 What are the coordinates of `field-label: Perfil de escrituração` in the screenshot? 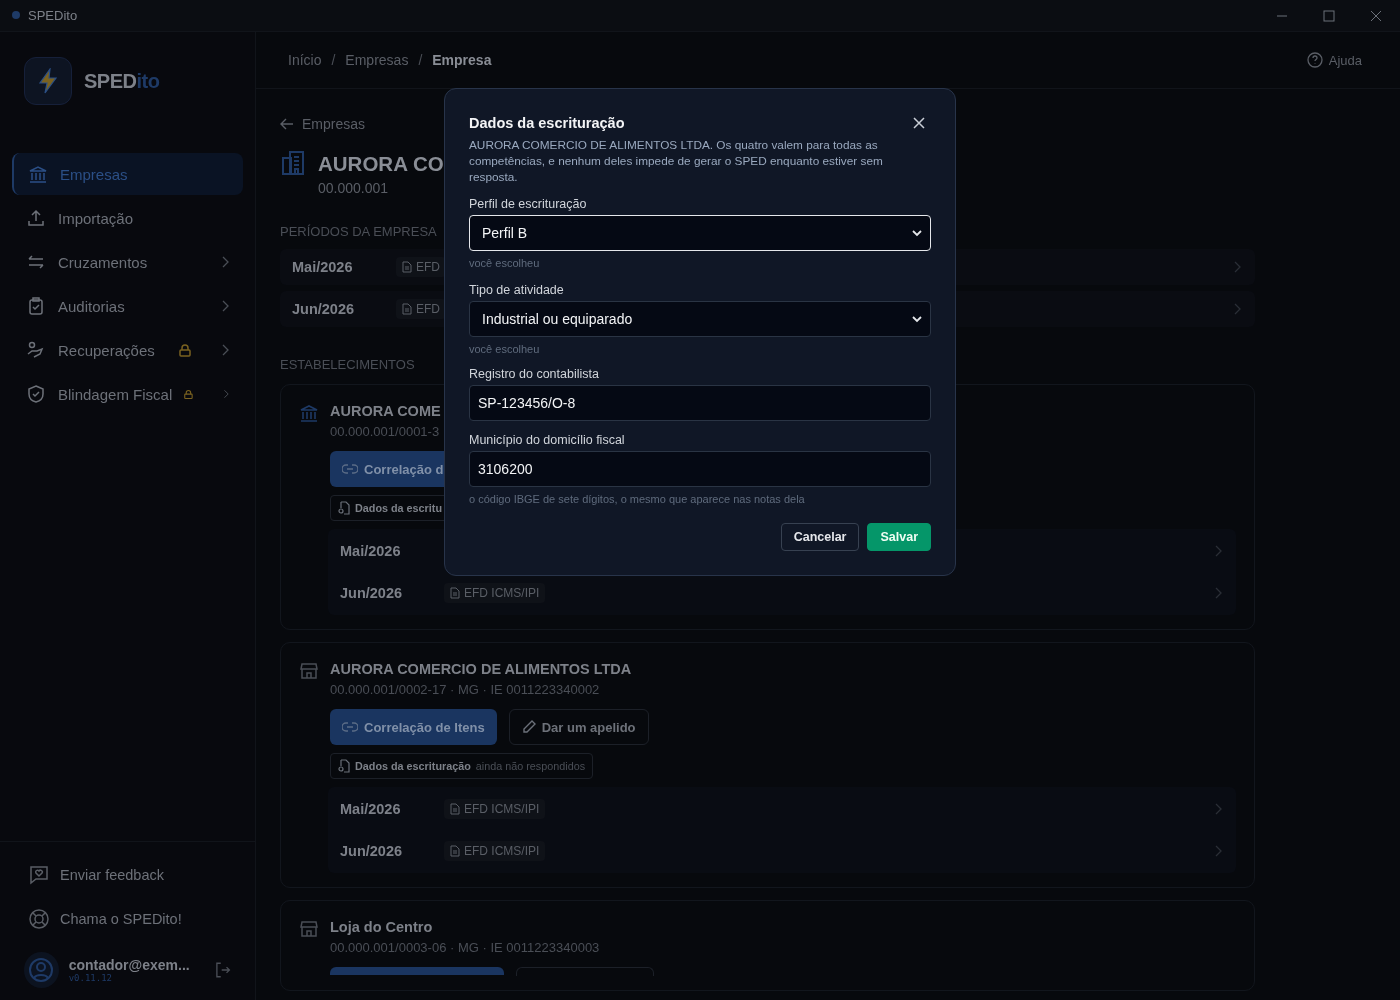 It's located at (528, 204).